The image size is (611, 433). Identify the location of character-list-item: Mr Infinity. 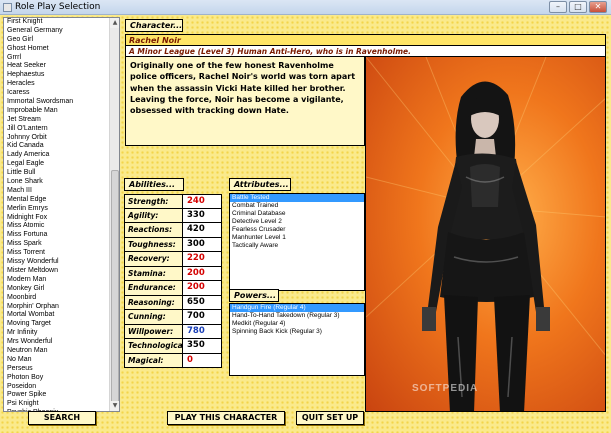
(57, 333).